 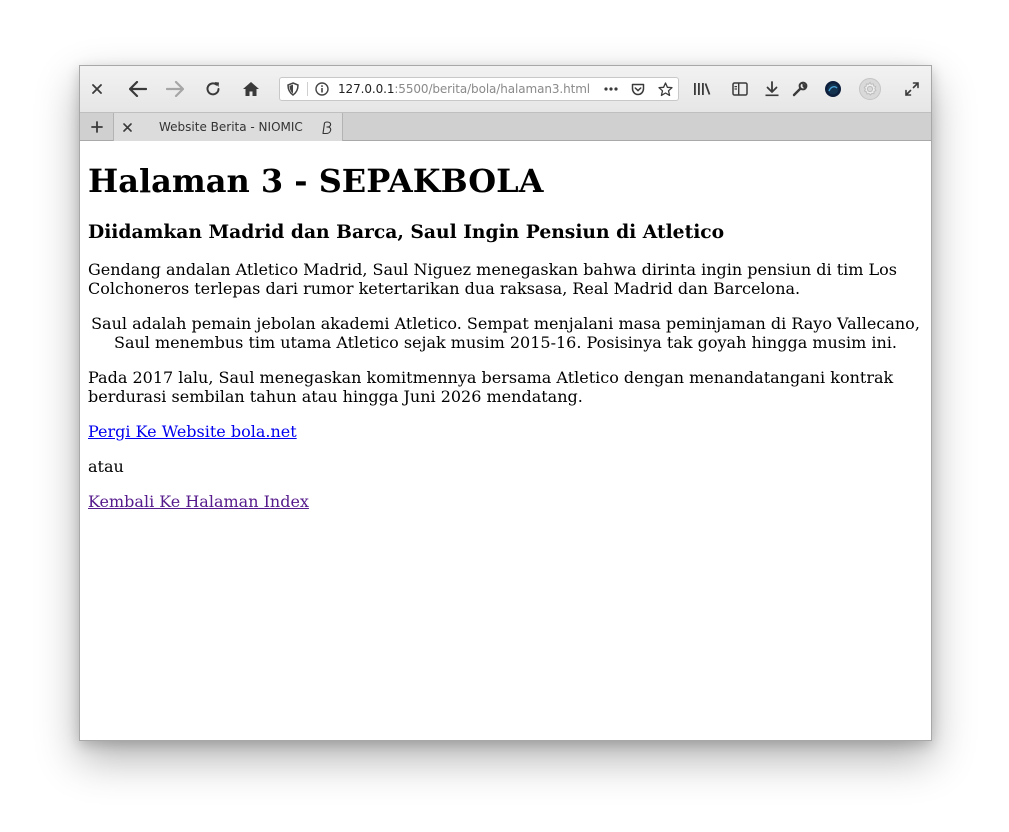 What do you see at coordinates (192, 431) in the screenshot?
I see `bola-net-link: Pergi Ke Website bola.net` at bounding box center [192, 431].